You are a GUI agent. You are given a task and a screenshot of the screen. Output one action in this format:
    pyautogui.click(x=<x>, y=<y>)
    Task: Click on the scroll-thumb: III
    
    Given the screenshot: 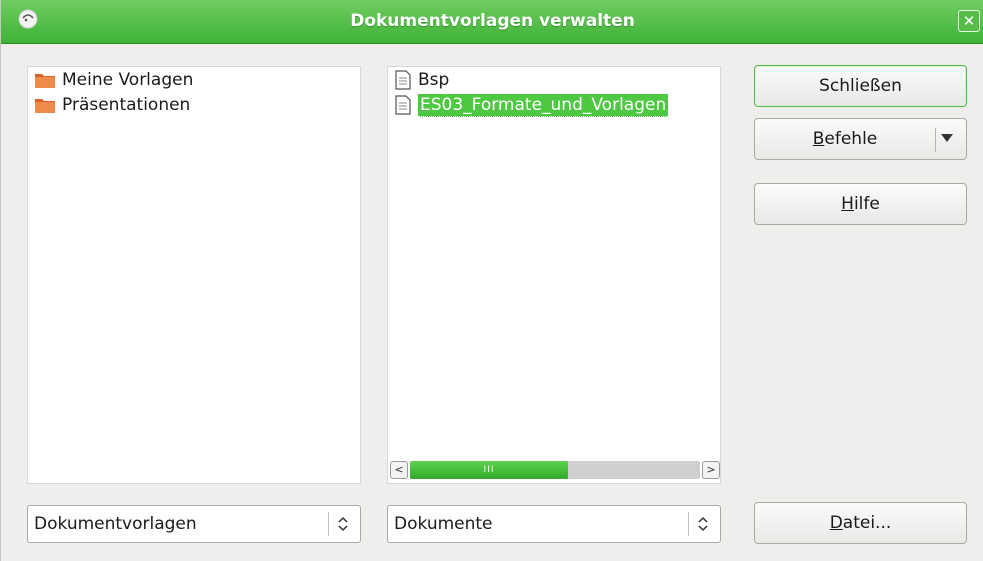 What is the action you would take?
    pyautogui.click(x=489, y=470)
    